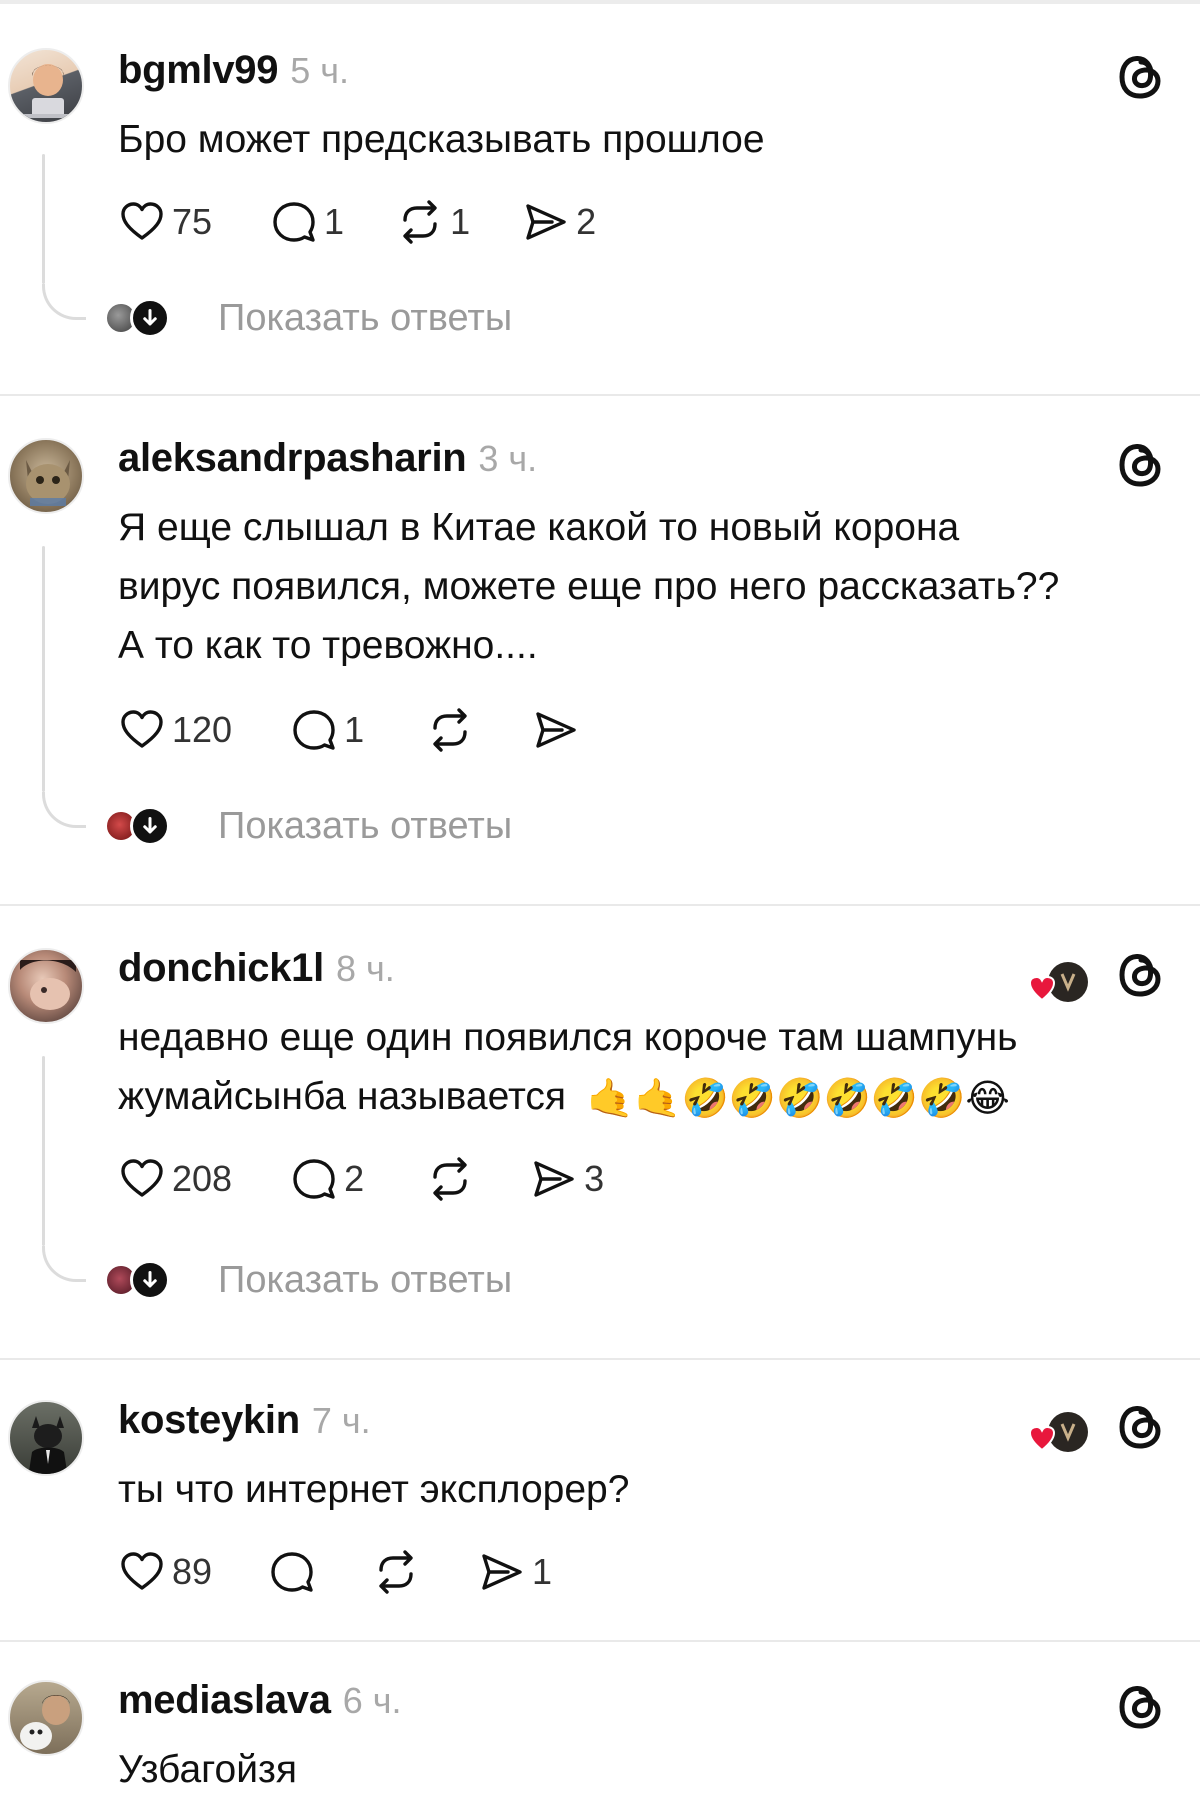 This screenshot has width=1200, height=1818. Describe the element at coordinates (198, 70) in the screenshot. I see `username: bgmlv99` at that location.